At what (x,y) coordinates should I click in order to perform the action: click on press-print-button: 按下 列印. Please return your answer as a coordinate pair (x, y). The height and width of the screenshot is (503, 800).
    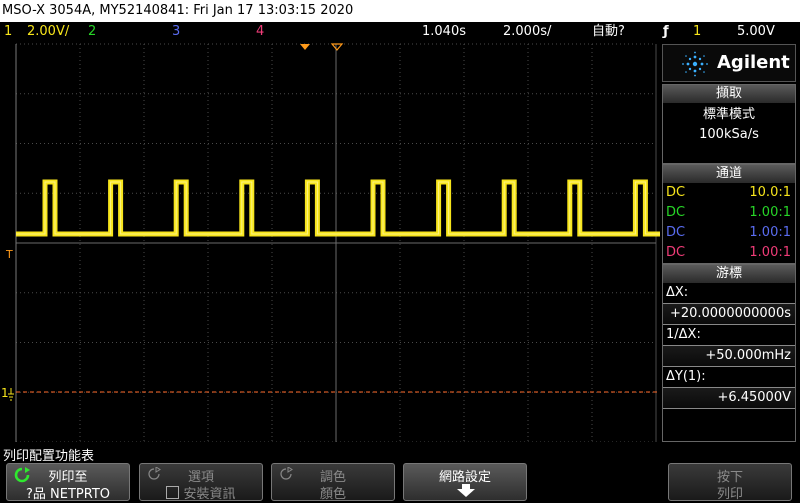
    Looking at the image, I should click on (730, 482).